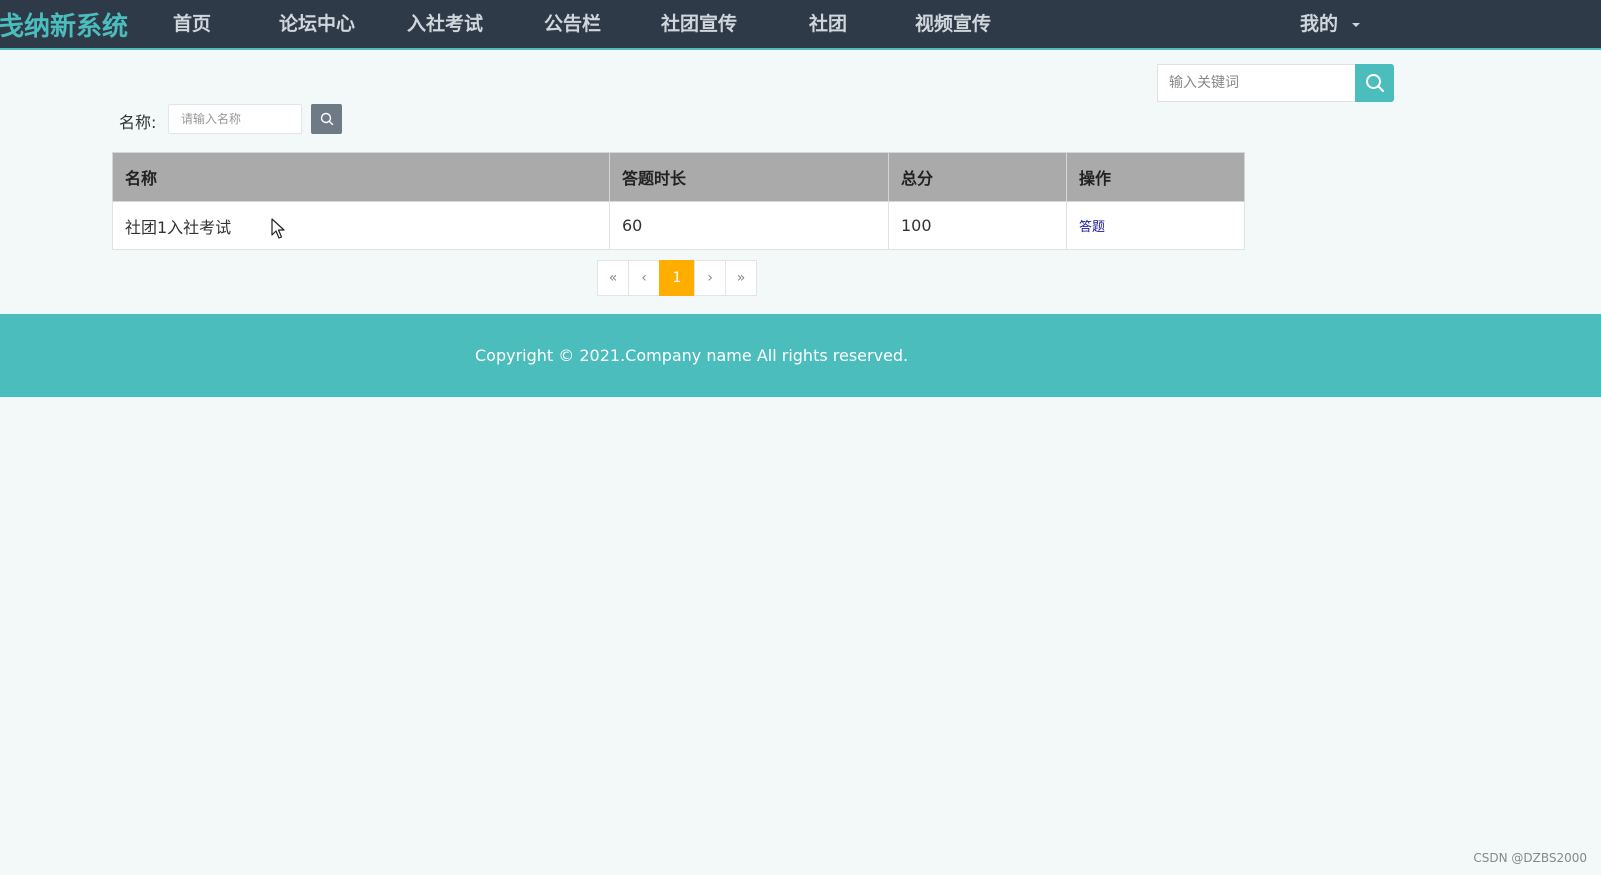 This screenshot has width=1601, height=875. Describe the element at coordinates (977, 225) in the screenshot. I see `cell-total: 100` at that location.